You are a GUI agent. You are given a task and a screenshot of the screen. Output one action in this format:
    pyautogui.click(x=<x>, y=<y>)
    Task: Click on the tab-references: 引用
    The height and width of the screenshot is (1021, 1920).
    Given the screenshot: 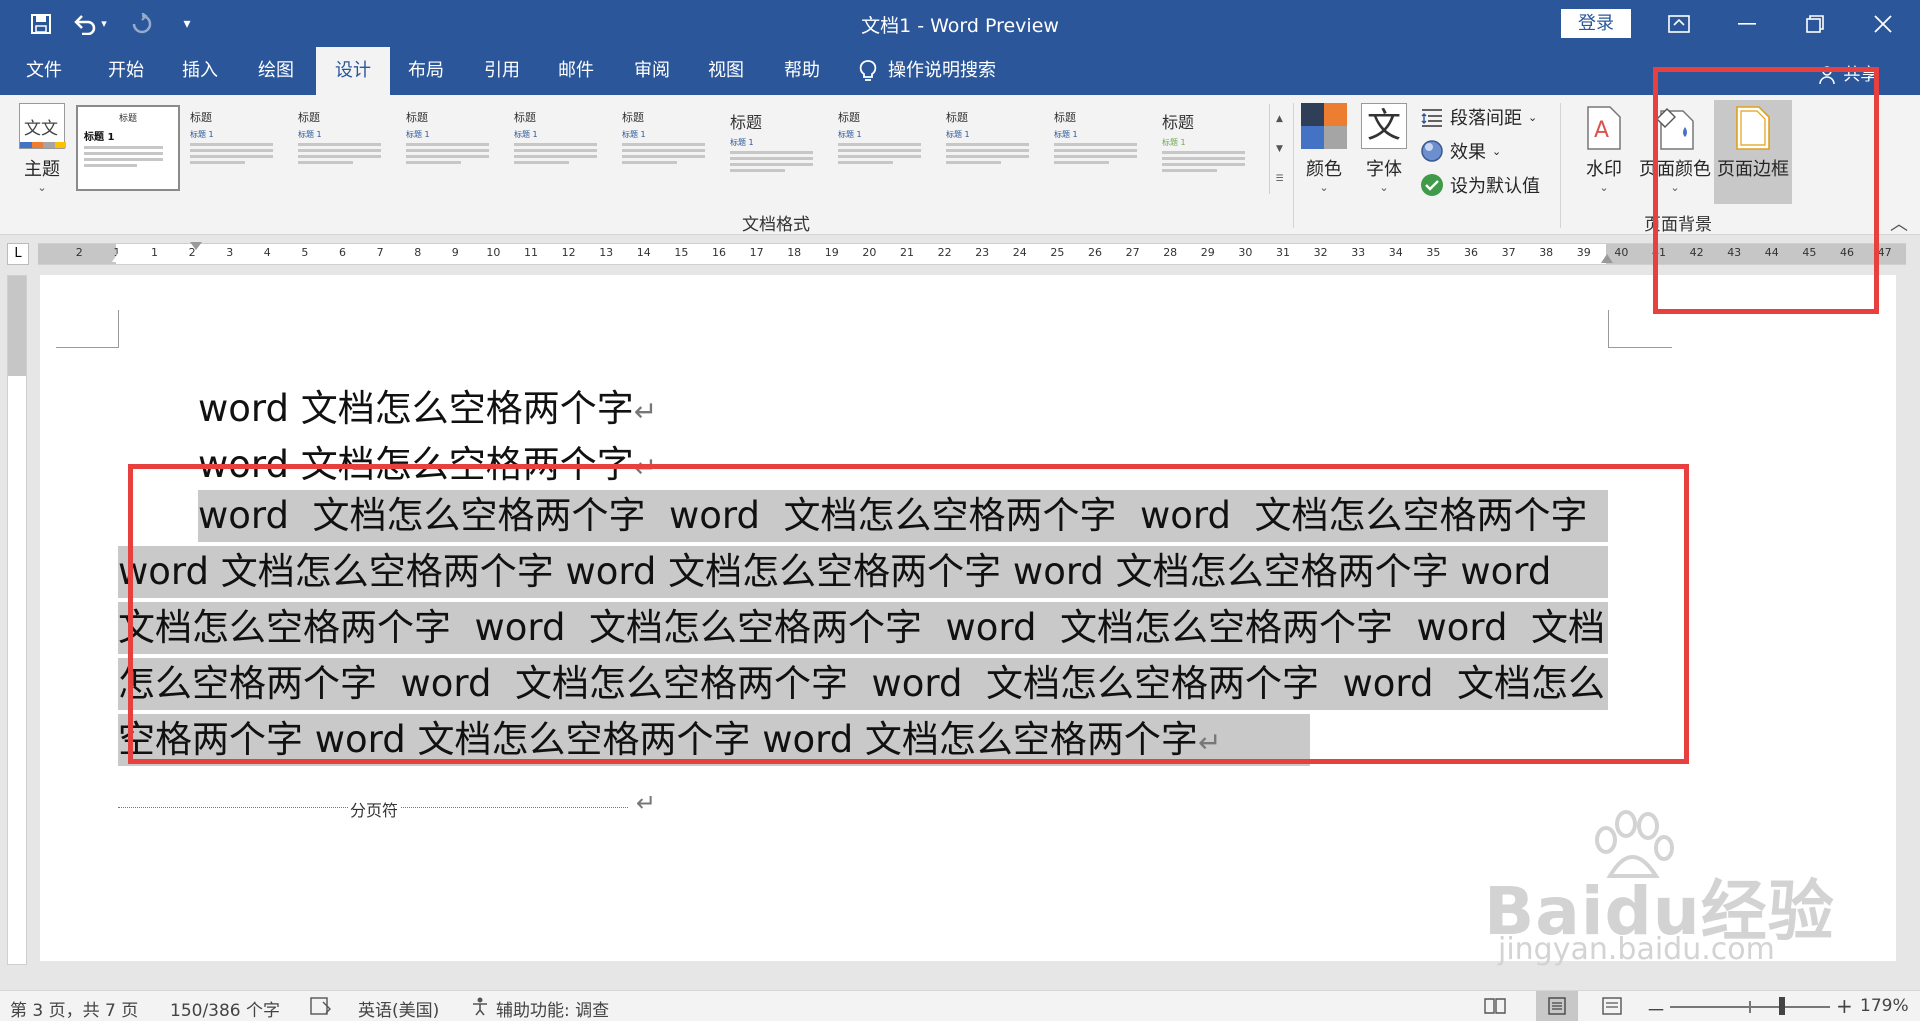 What is the action you would take?
    pyautogui.click(x=502, y=71)
    